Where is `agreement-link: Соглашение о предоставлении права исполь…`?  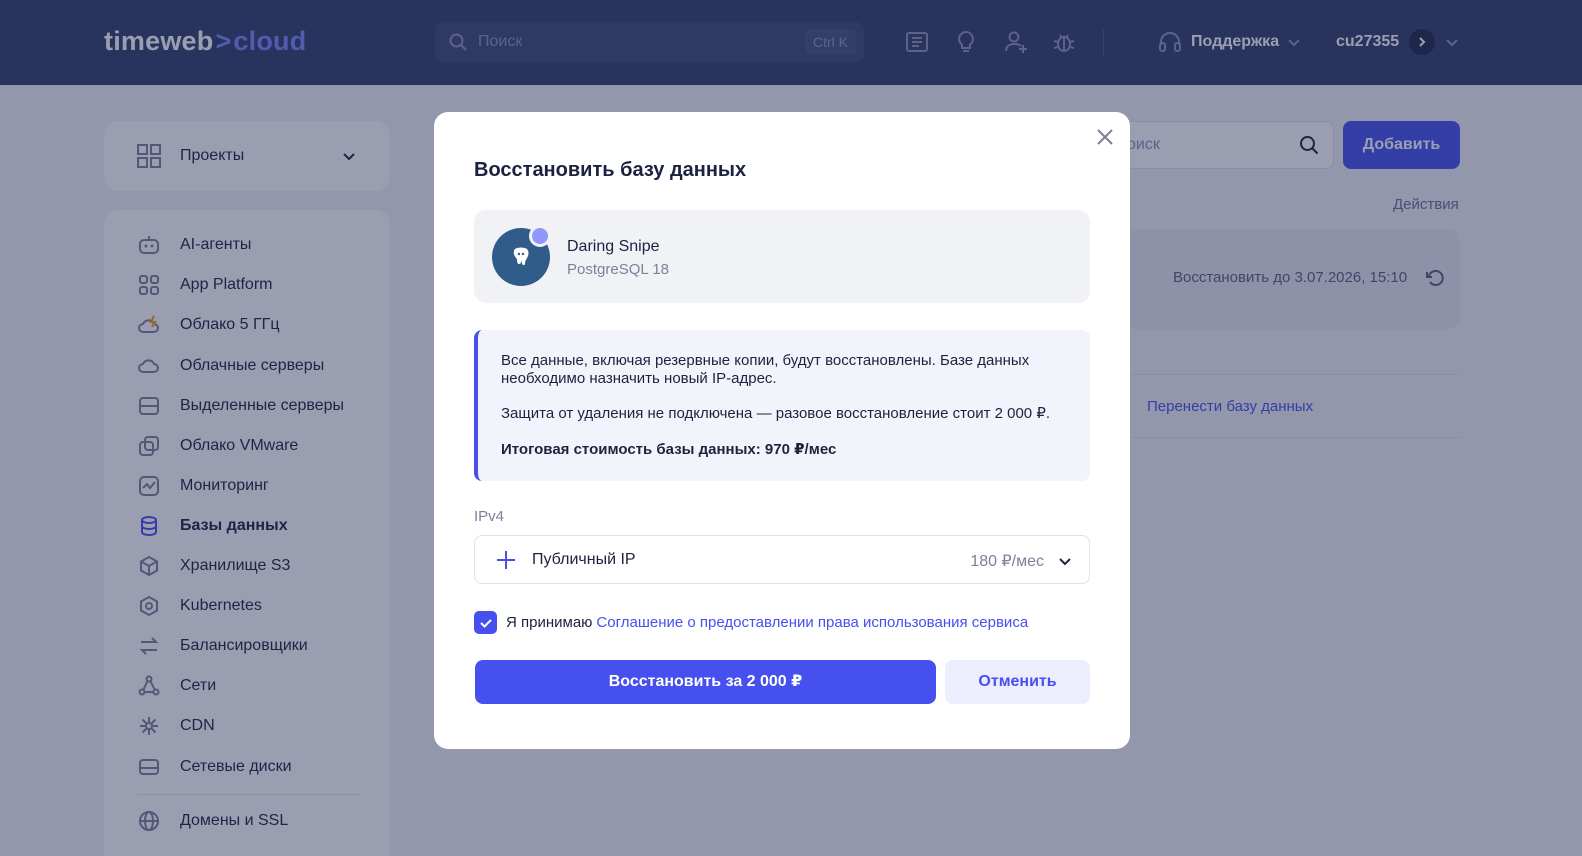
agreement-link: Соглашение о предоставлении права исполь… is located at coordinates (812, 622).